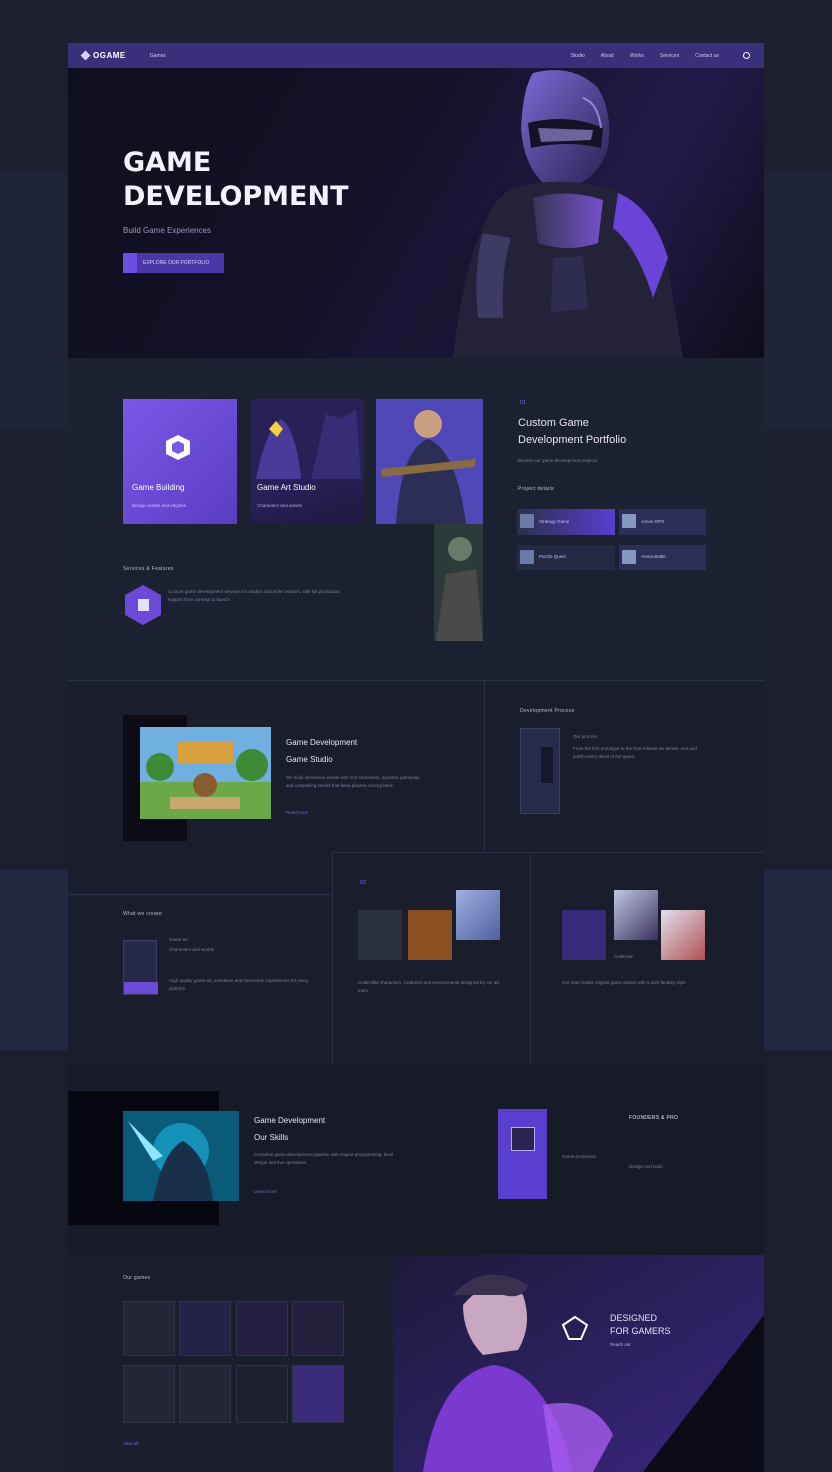 This screenshot has height=1472, width=832. I want to click on hero-title: GAME DEVELOPMENT, so click(273, 180).